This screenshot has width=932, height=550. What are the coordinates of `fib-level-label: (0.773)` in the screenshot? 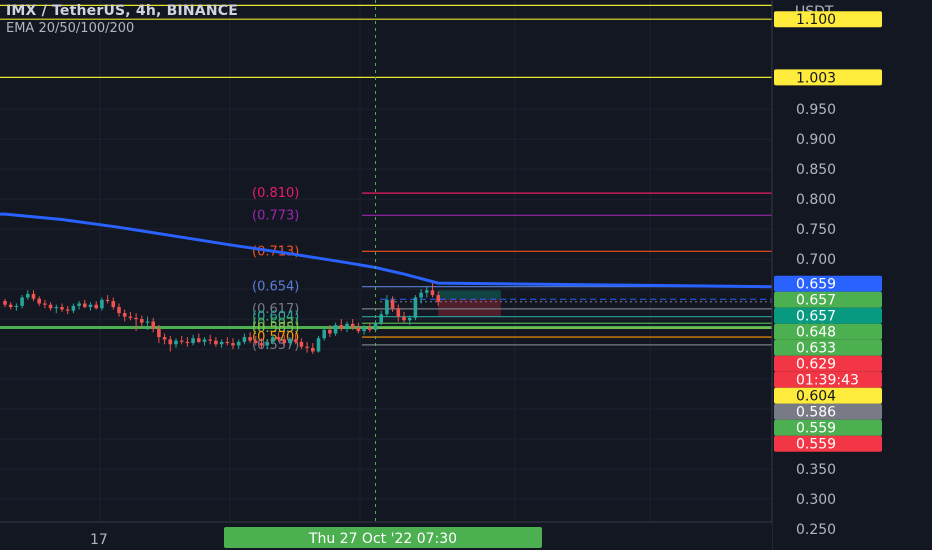 It's located at (275, 215).